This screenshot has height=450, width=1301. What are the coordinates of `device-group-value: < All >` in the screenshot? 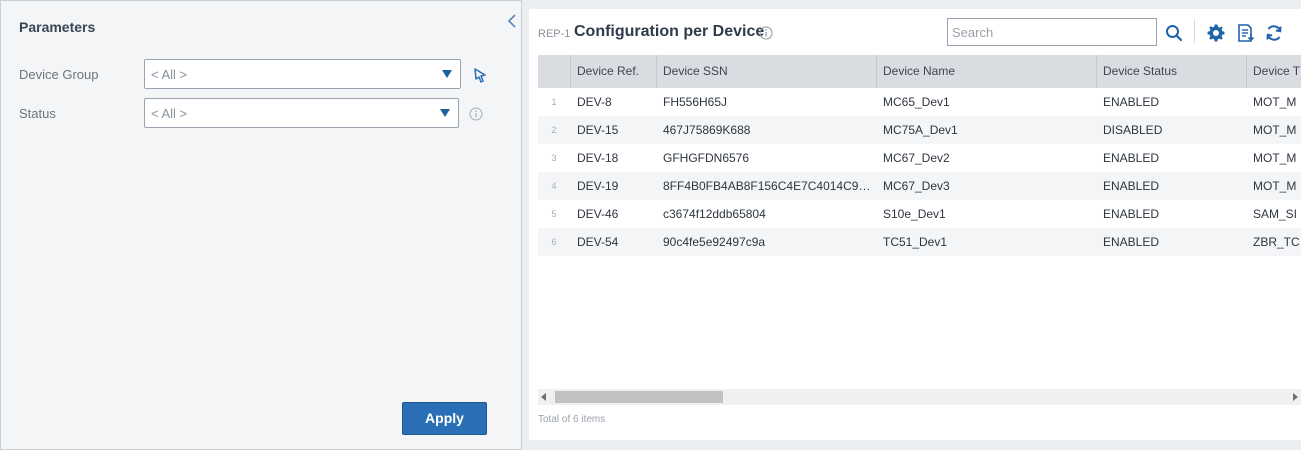 It's located at (169, 74).